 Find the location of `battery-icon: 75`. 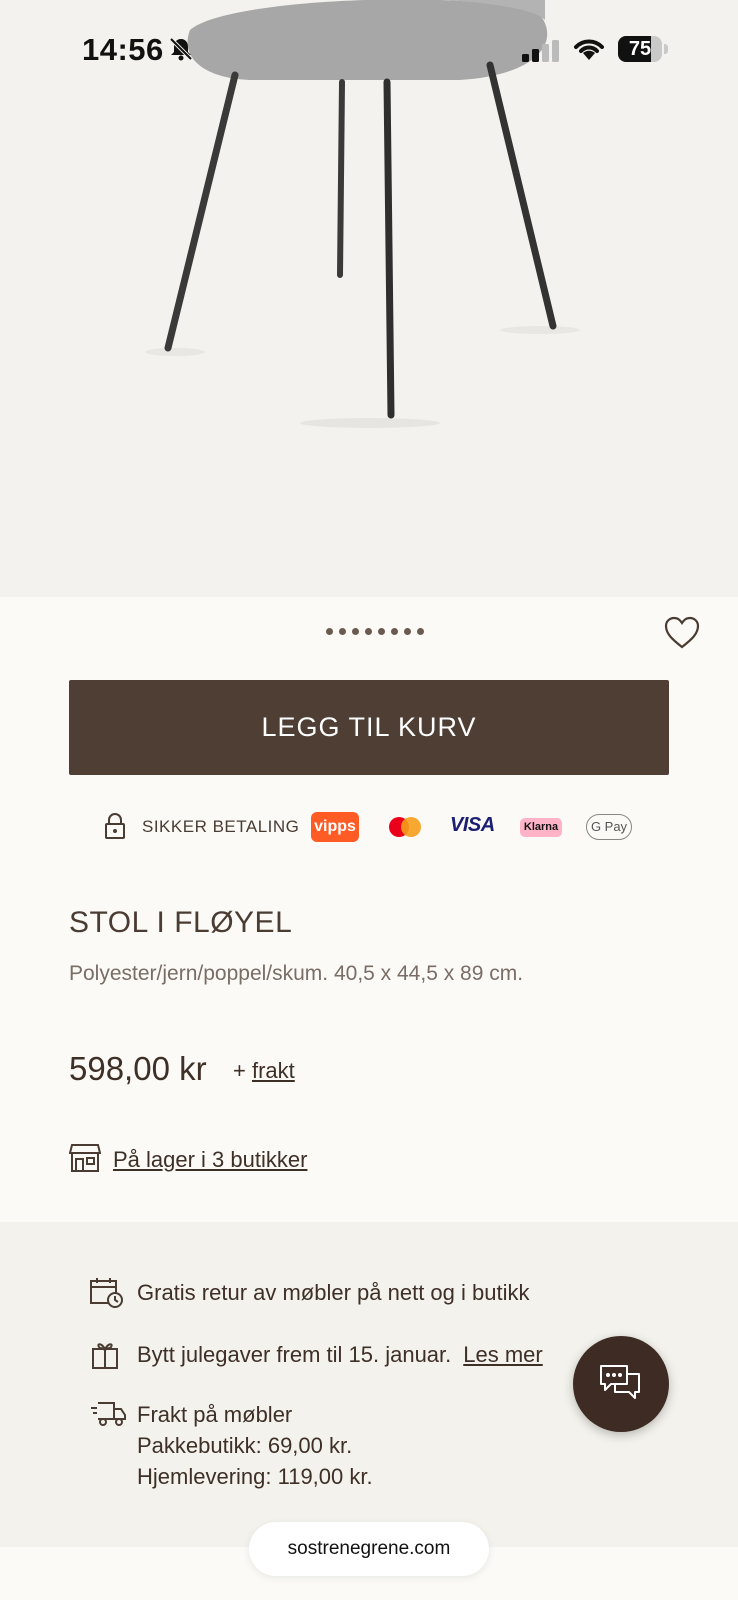

battery-icon: 75 is located at coordinates (643, 49).